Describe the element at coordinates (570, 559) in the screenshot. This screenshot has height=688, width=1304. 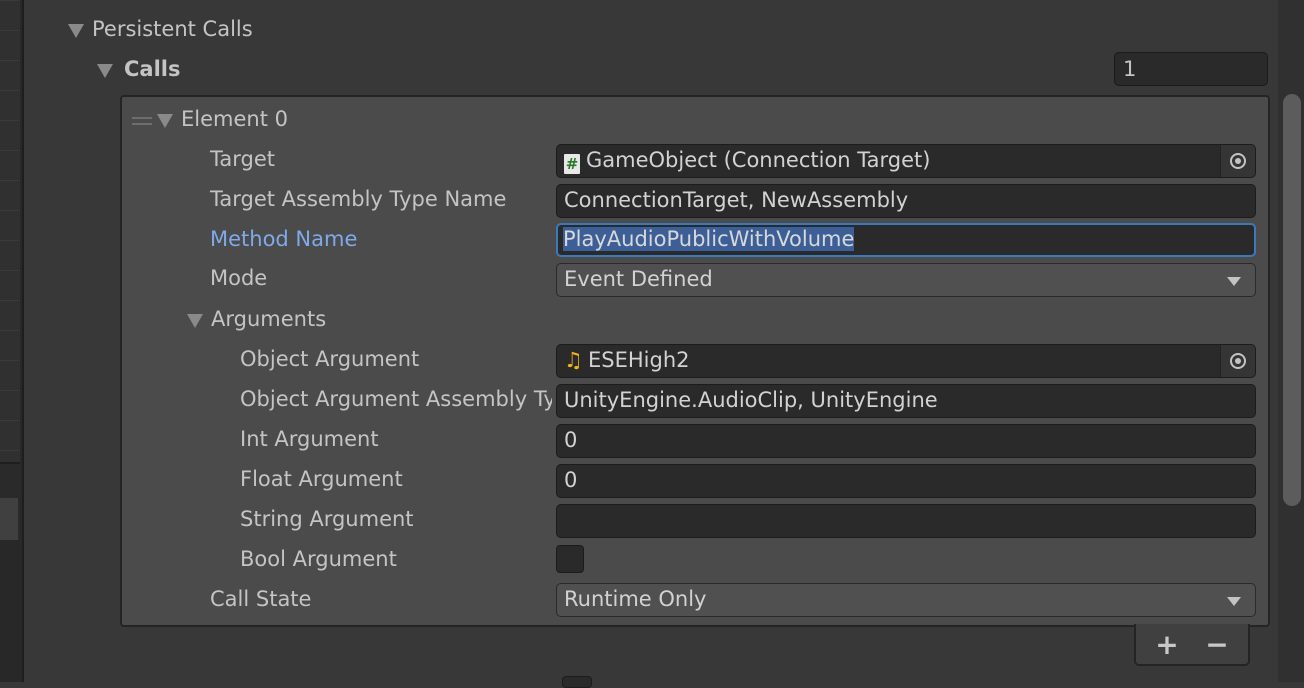
I see `bool-argument-checkbox` at that location.